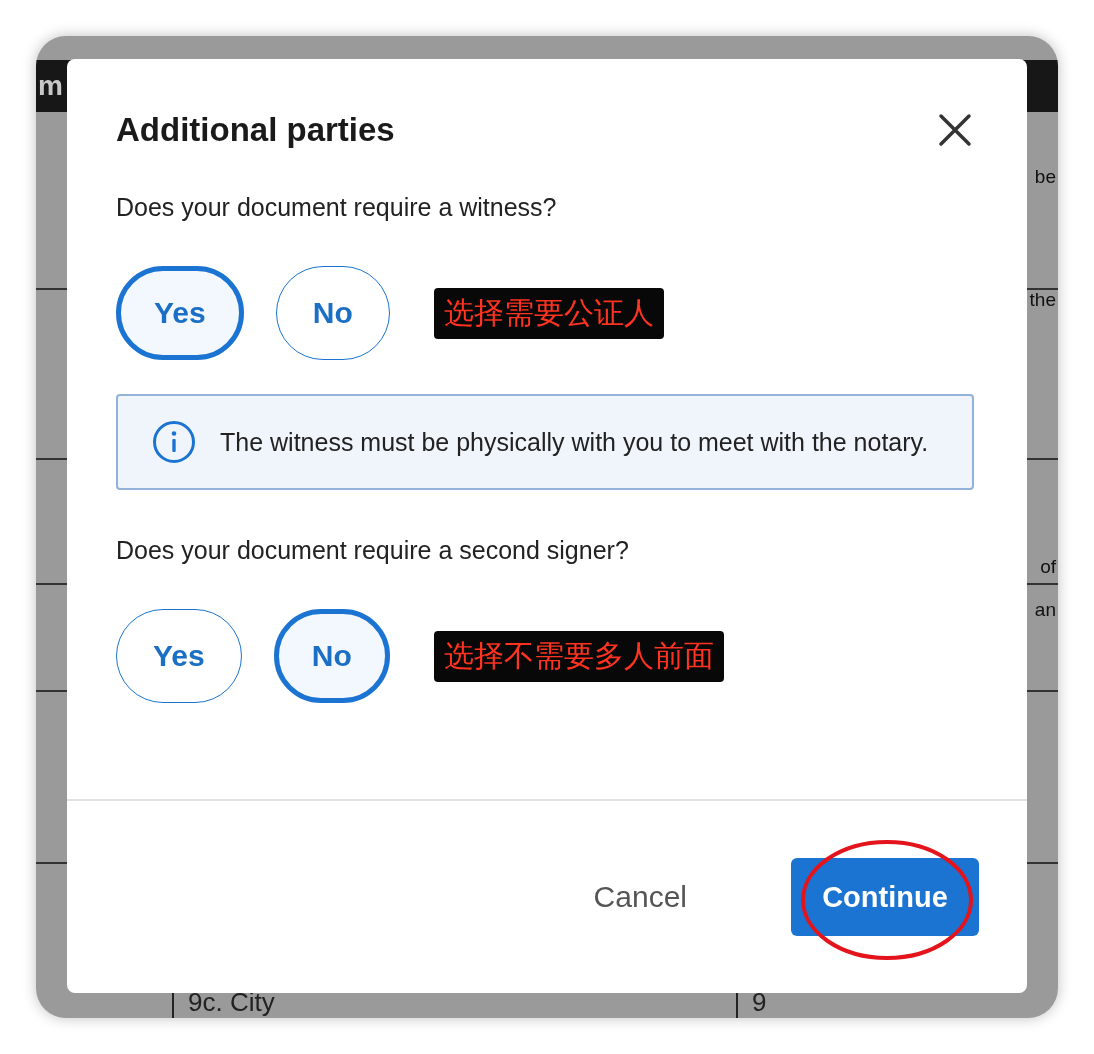 The image size is (1094, 1054). Describe the element at coordinates (255, 130) in the screenshot. I see `dialog-title: Additional parties` at that location.